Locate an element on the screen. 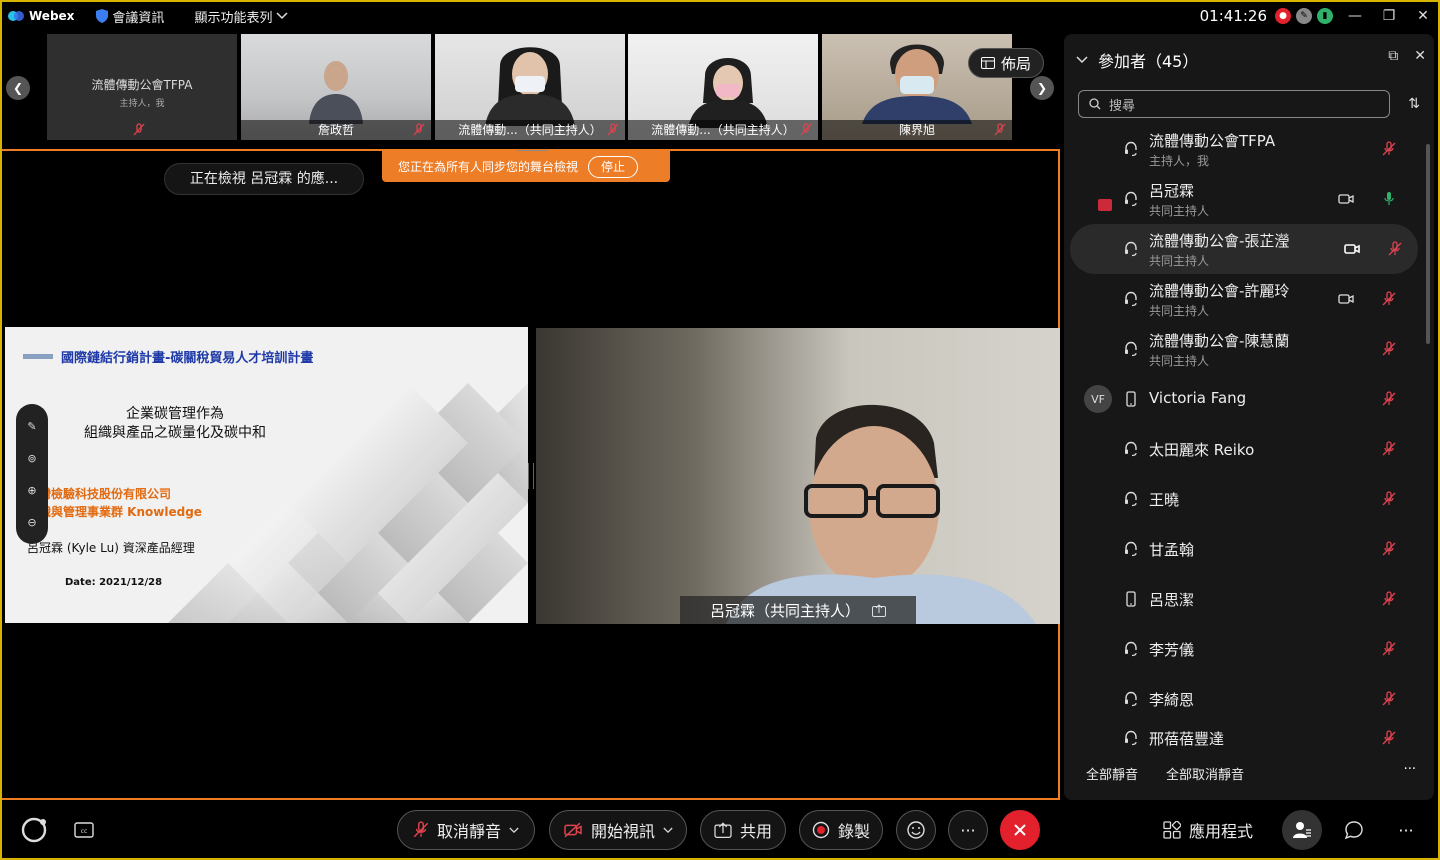  video-off-icon is located at coordinates (573, 830).